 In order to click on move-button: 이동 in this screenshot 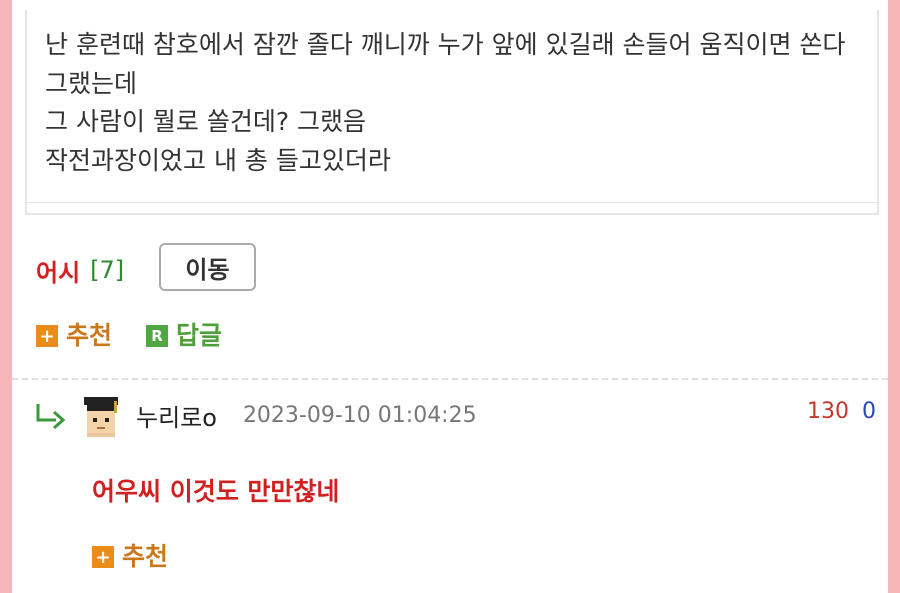, I will do `click(207, 267)`.